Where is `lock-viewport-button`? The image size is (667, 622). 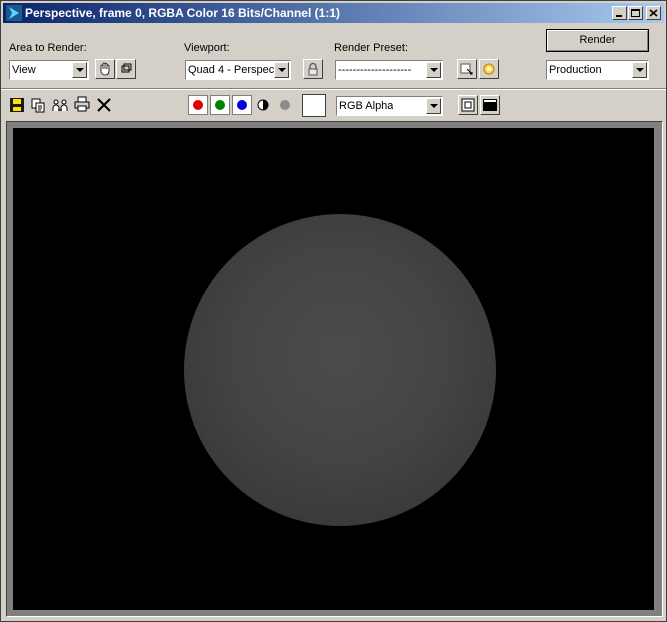
lock-viewport-button is located at coordinates (313, 69).